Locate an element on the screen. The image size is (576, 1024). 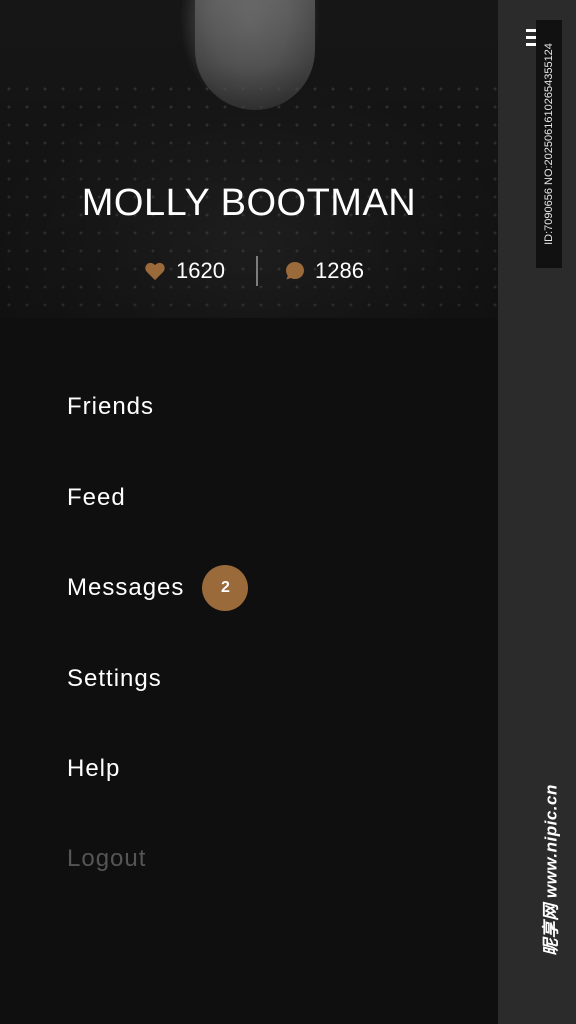
menu-item-label: Friends is located at coordinates (111, 406).